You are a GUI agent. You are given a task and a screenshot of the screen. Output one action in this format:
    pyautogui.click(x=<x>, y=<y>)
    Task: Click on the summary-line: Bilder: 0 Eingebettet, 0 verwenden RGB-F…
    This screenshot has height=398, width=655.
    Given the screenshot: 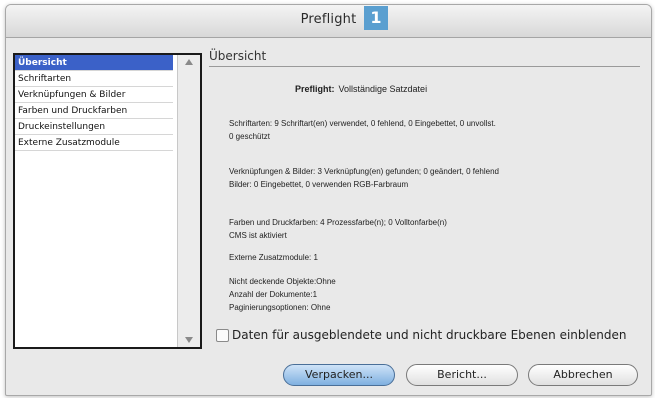 What is the action you would take?
    pyautogui.click(x=319, y=184)
    